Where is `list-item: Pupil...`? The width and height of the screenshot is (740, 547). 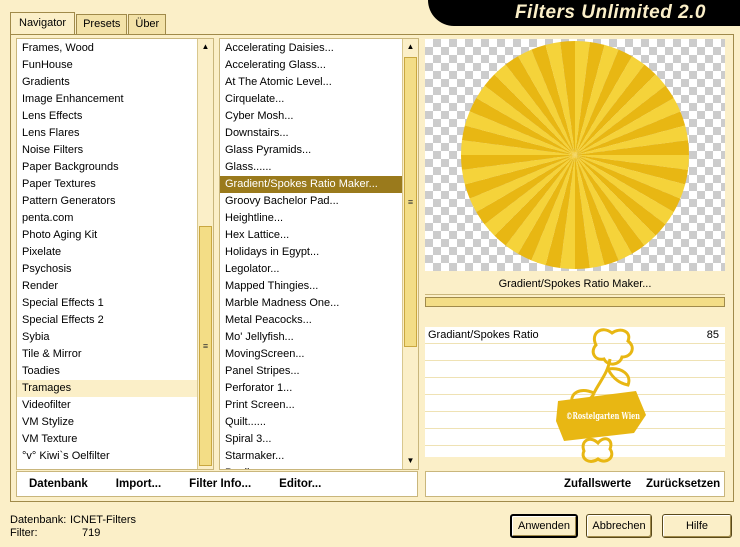
list-item: Pupil... is located at coordinates (319, 467).